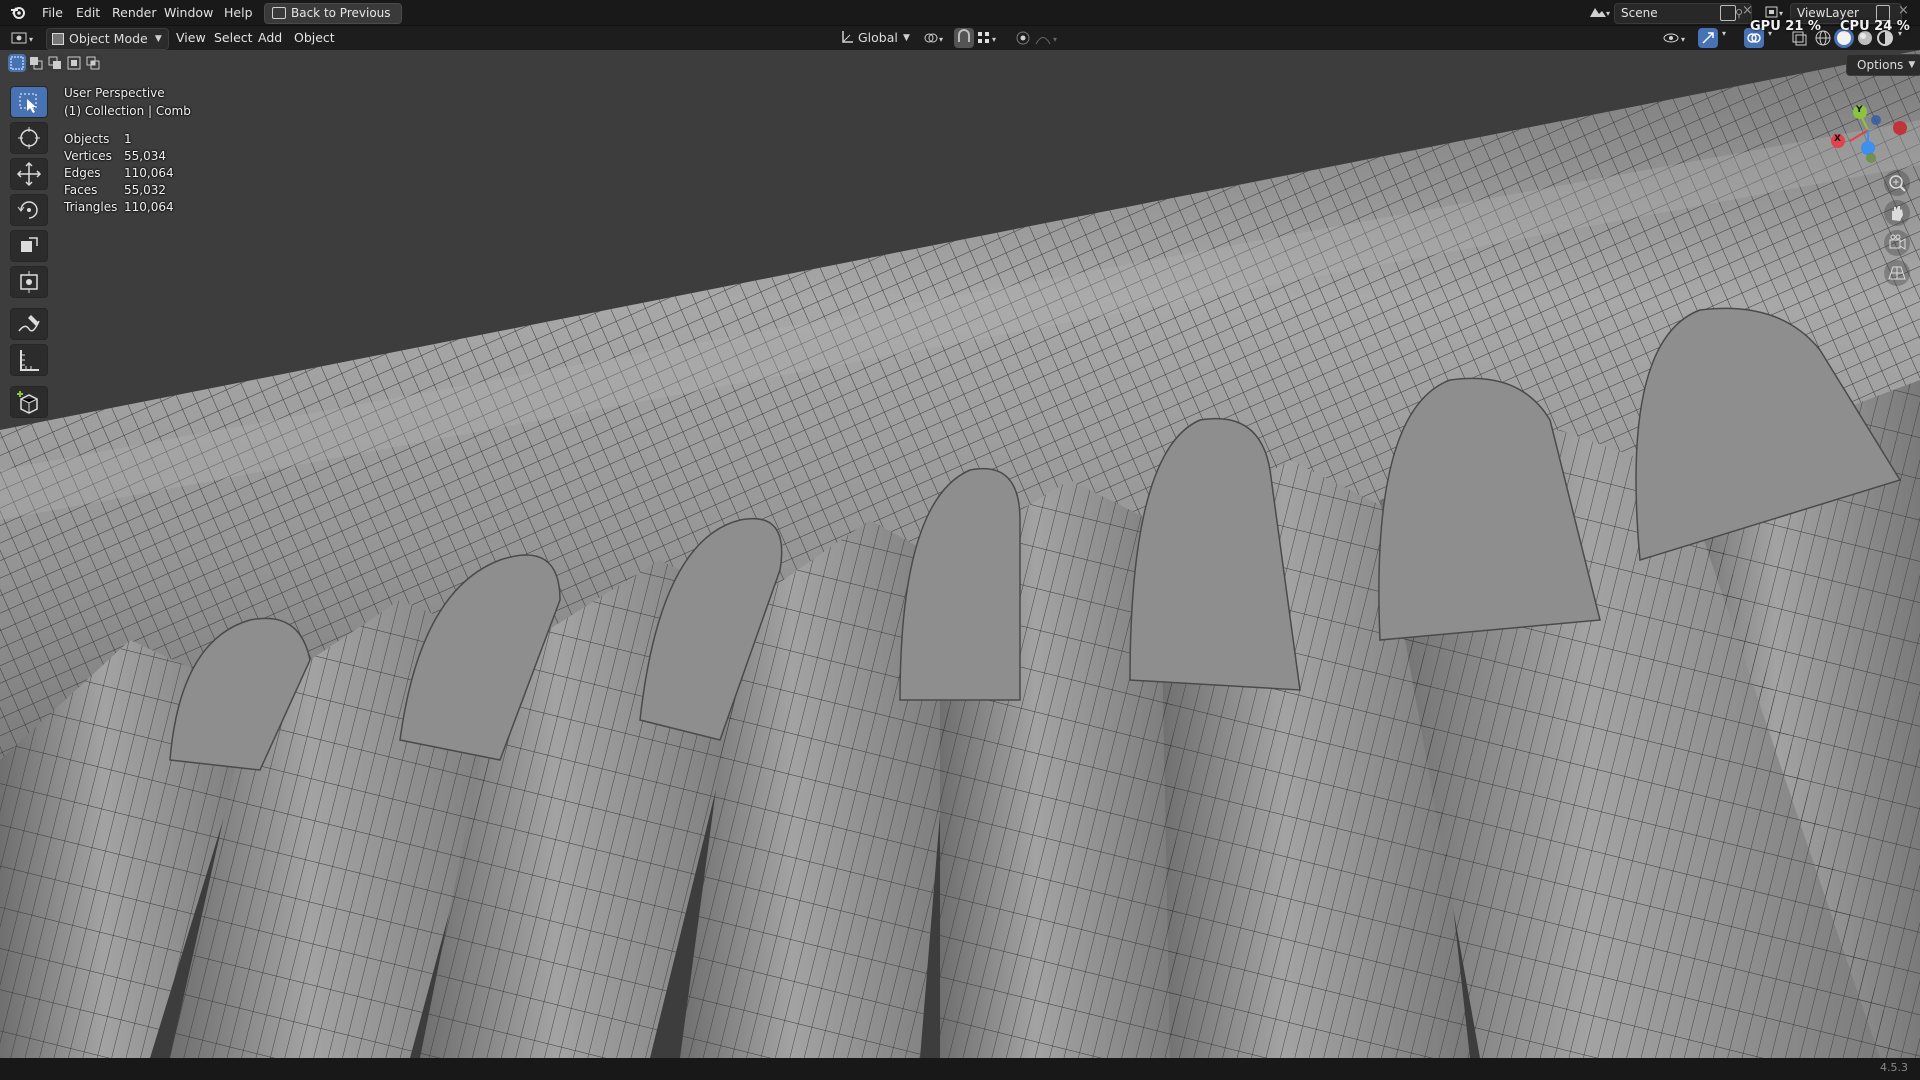 This screenshot has width=1920, height=1080. What do you see at coordinates (1837, 139) in the screenshot?
I see `gizmo-x-label: X` at bounding box center [1837, 139].